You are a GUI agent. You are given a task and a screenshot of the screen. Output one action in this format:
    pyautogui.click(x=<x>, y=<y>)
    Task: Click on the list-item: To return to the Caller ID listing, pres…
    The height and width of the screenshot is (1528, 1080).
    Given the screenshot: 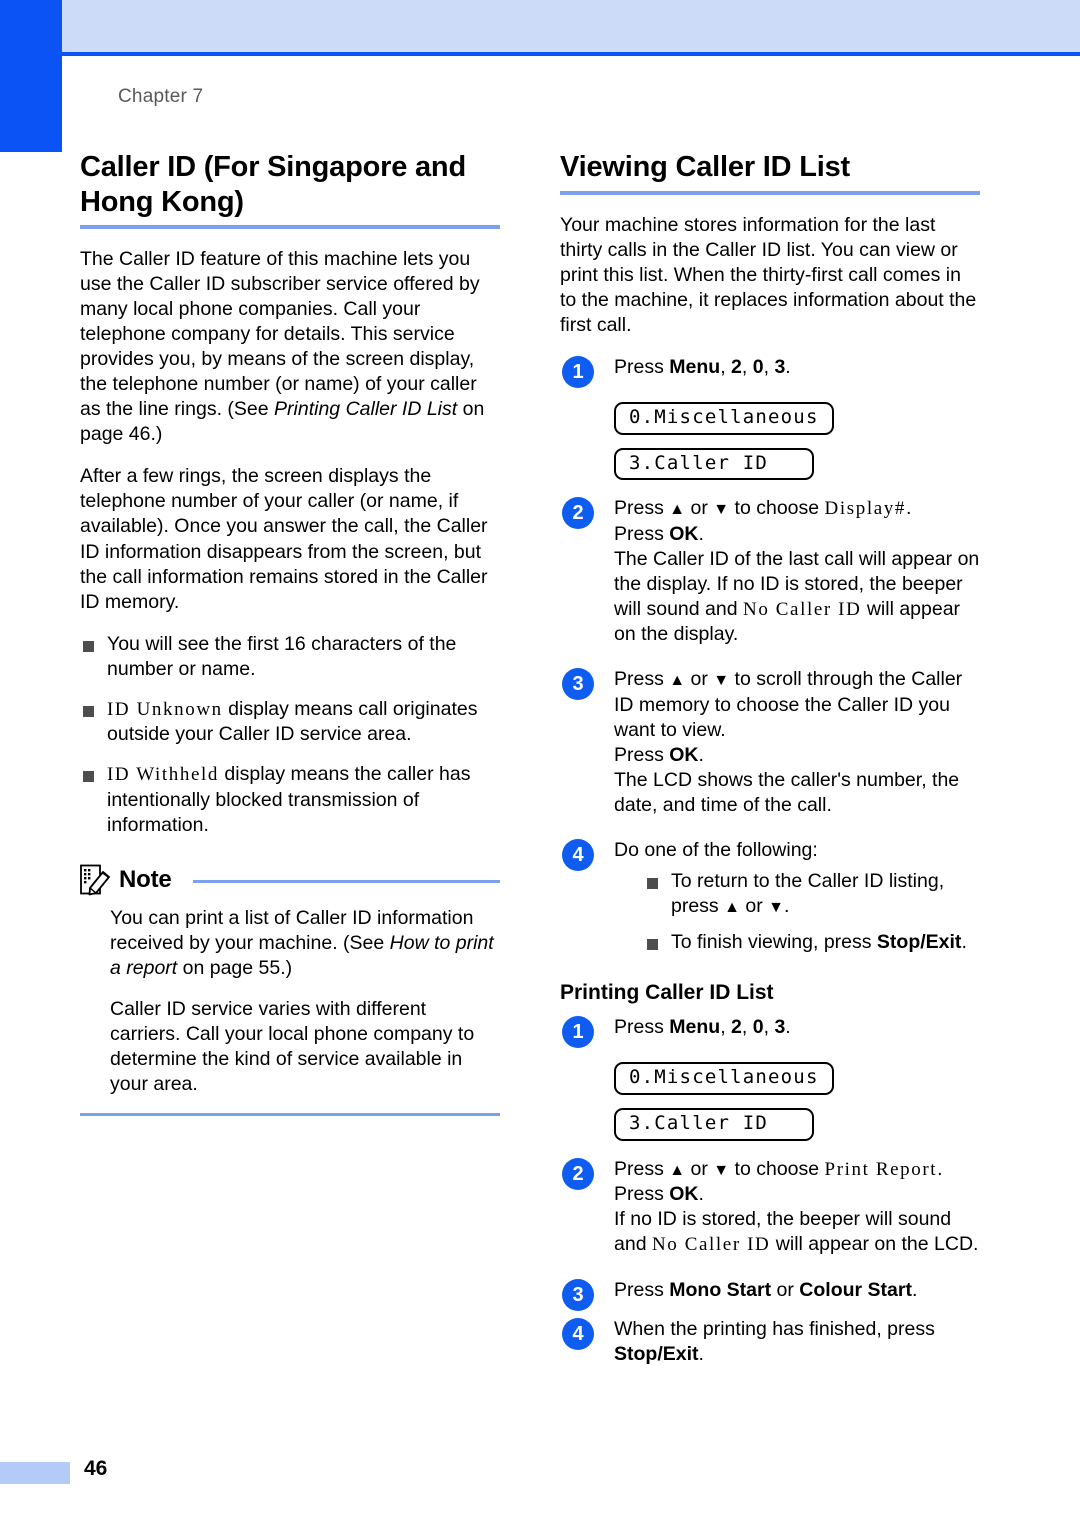 What is the action you would take?
    pyautogui.click(x=812, y=894)
    